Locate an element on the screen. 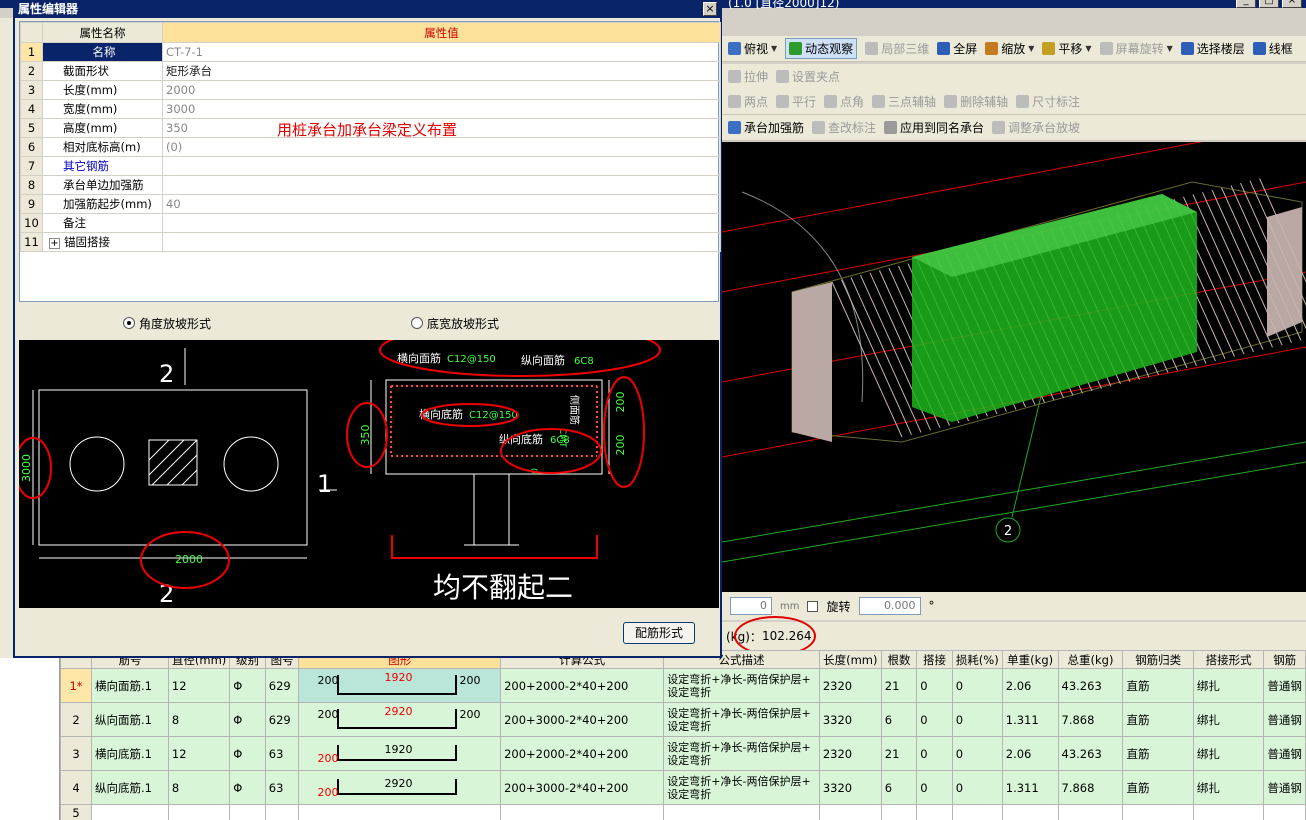  property-row: 11 + 锚固搭接 is located at coordinates (370, 242).